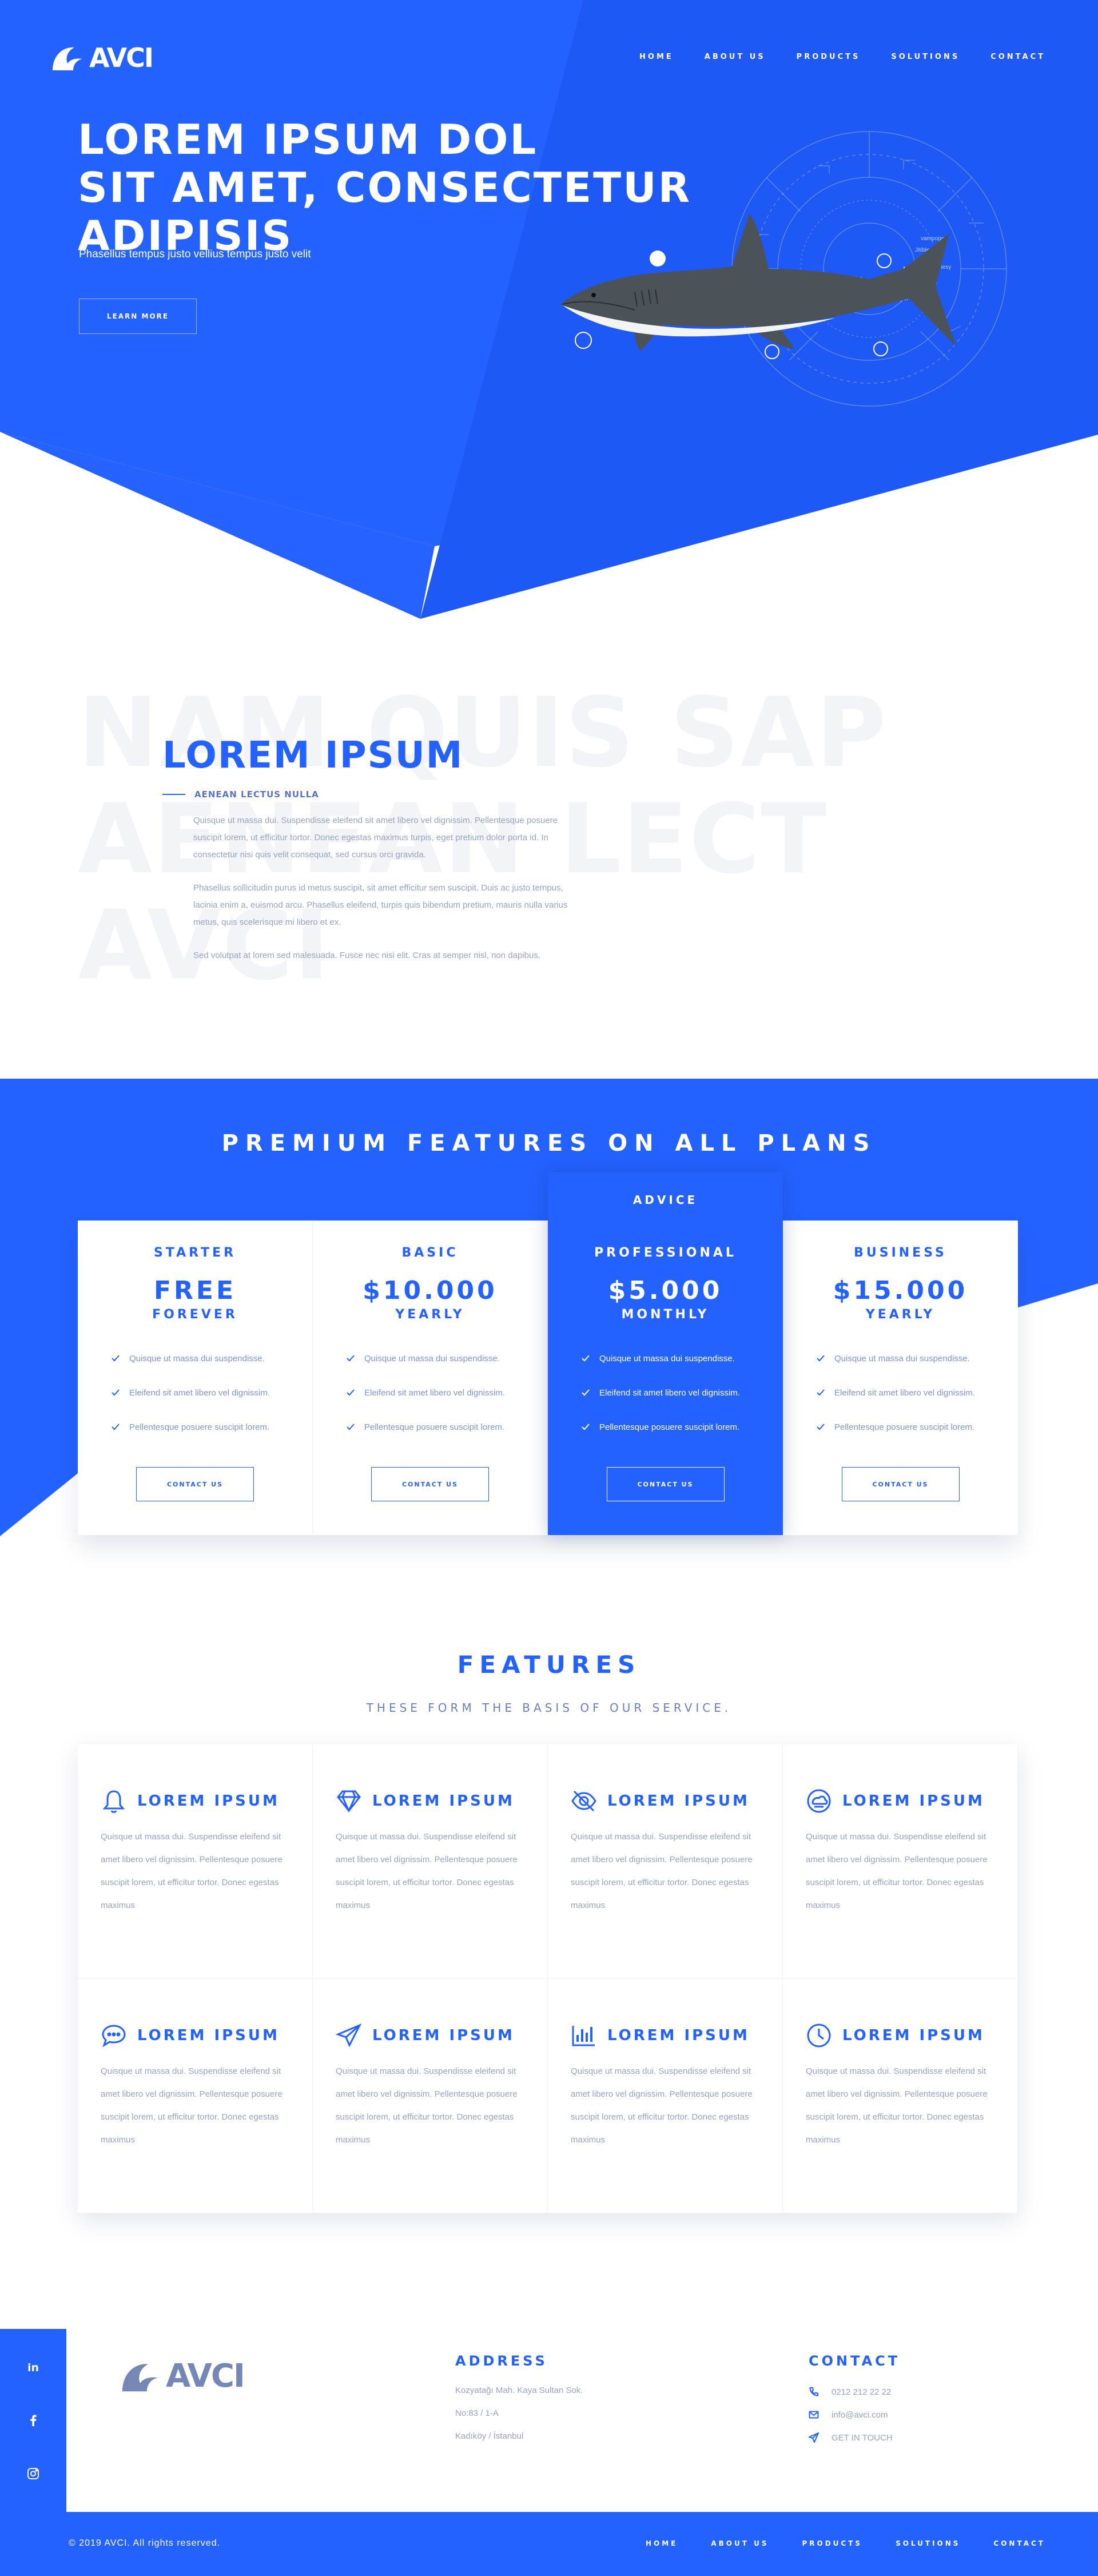  I want to click on address-line: No:83 / 1-A, so click(477, 2413).